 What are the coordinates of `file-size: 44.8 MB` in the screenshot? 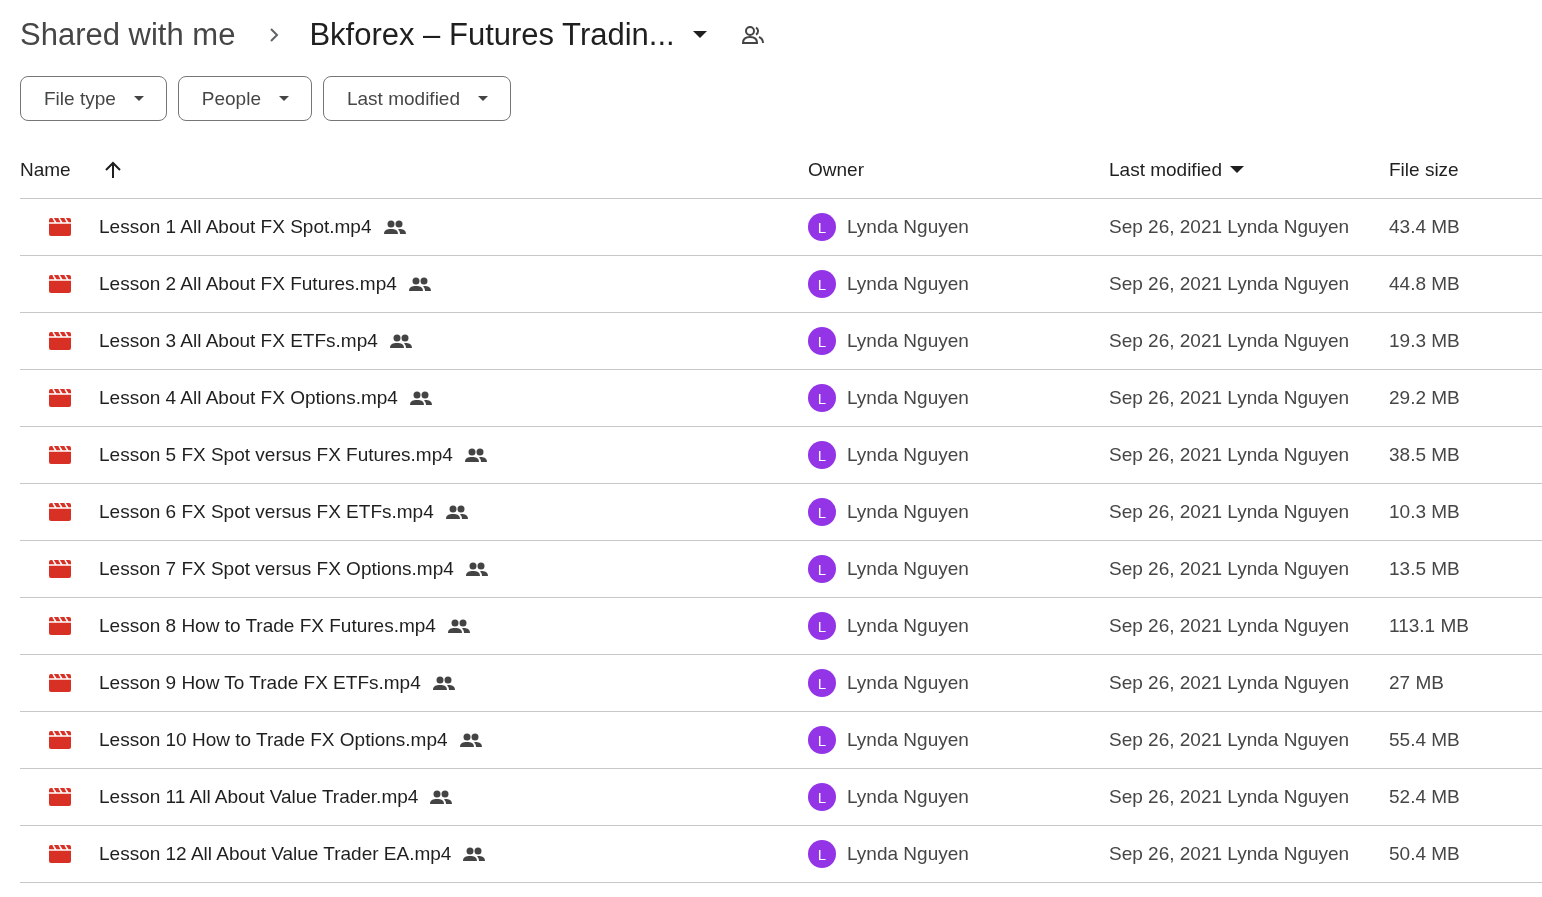 It's located at (1424, 284).